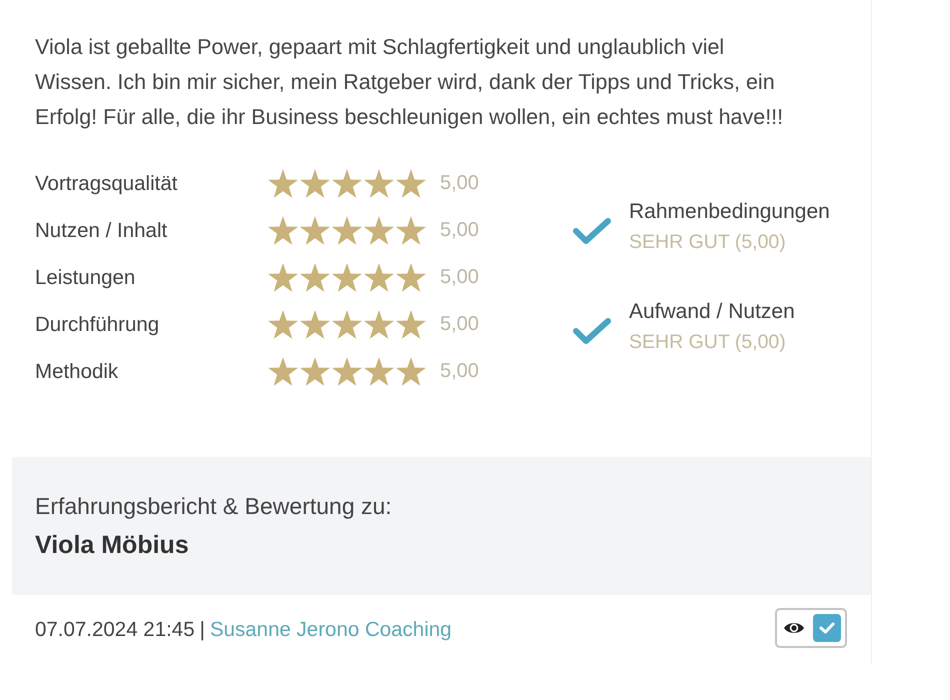 The width and height of the screenshot is (950, 700). I want to click on subject-heading: Erfahrungsbericht & Bewertung zu:, so click(214, 506).